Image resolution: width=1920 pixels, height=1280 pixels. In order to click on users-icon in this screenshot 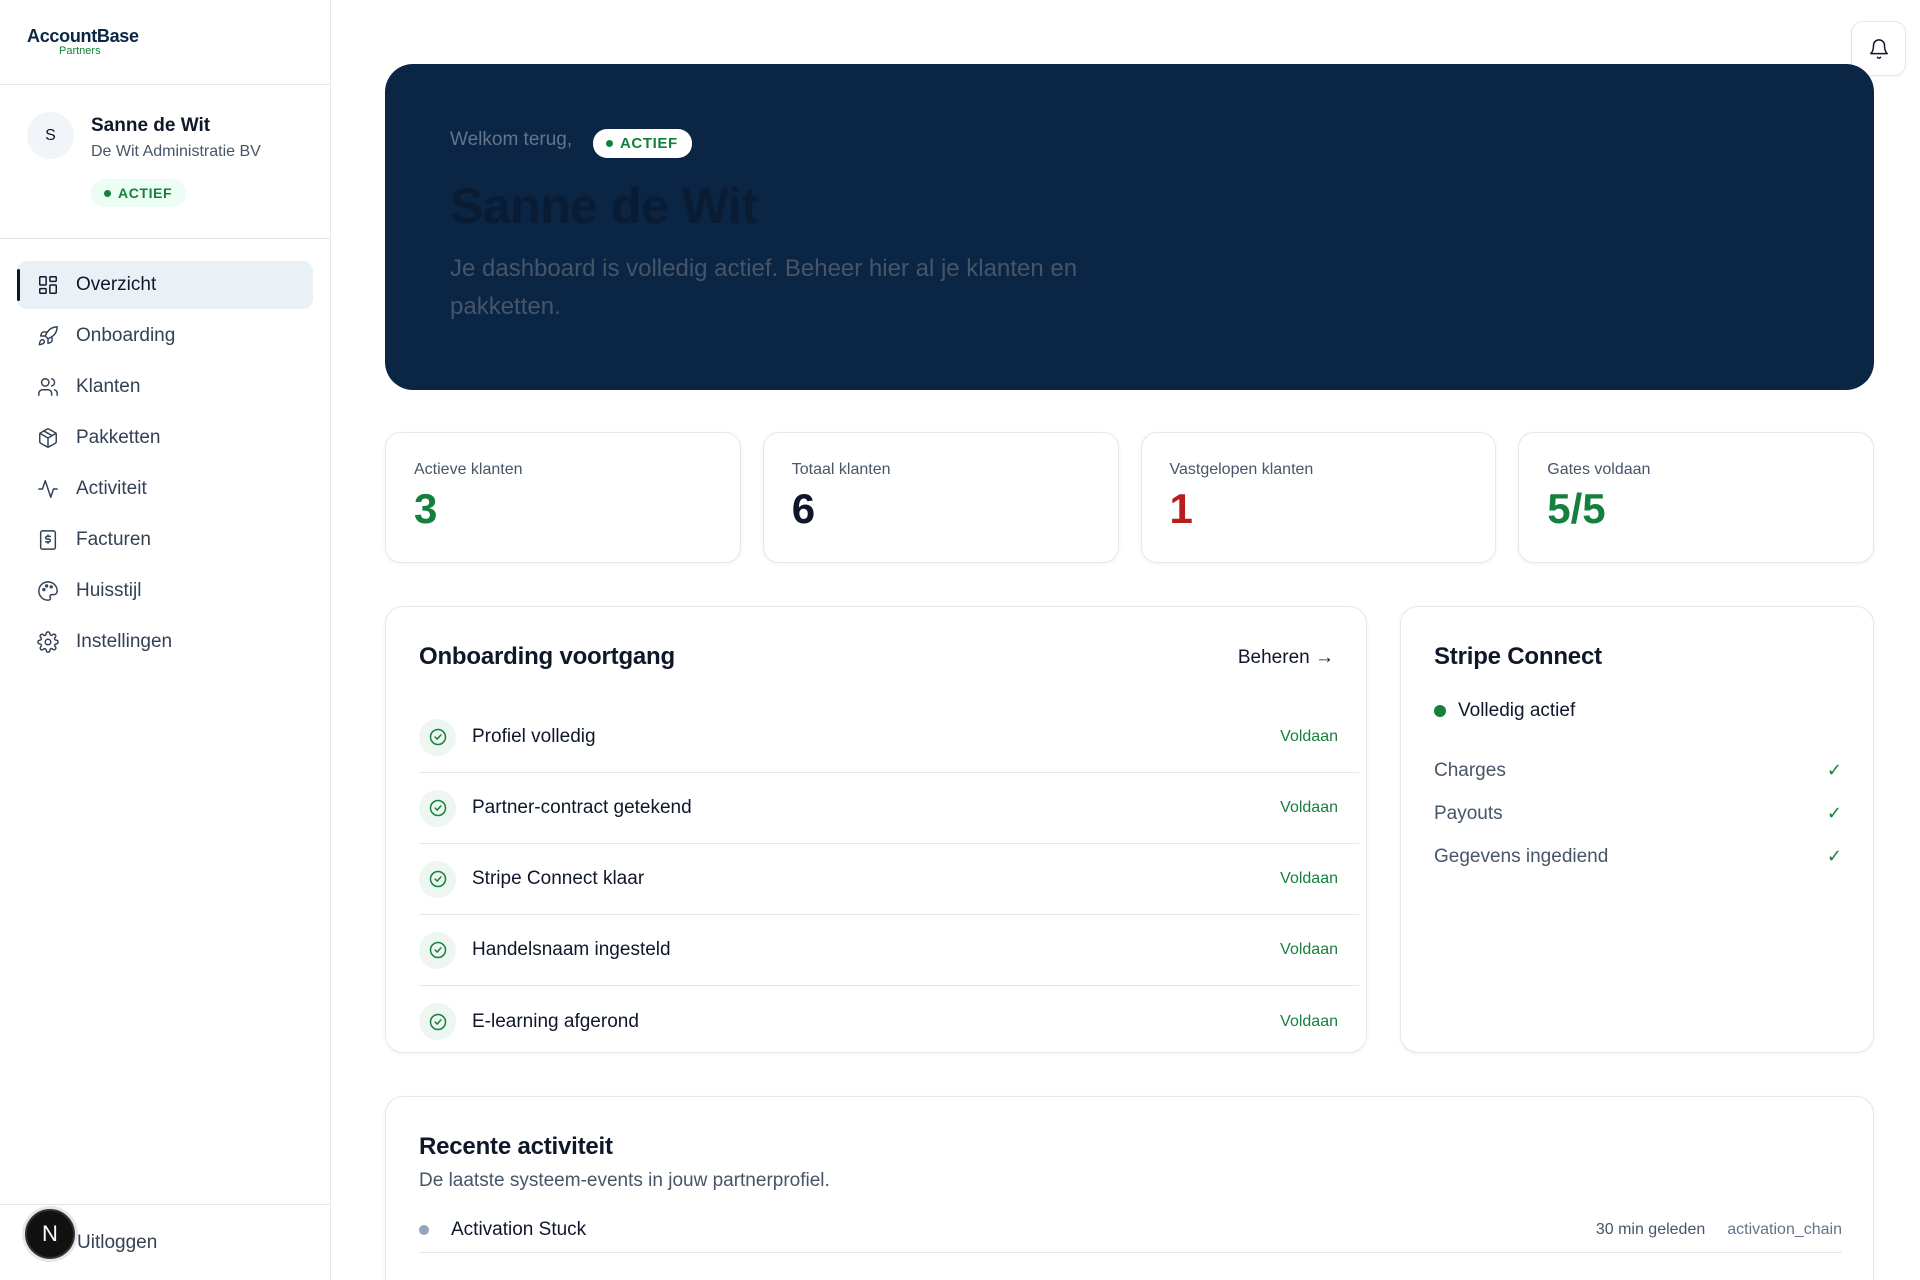, I will do `click(48, 387)`.